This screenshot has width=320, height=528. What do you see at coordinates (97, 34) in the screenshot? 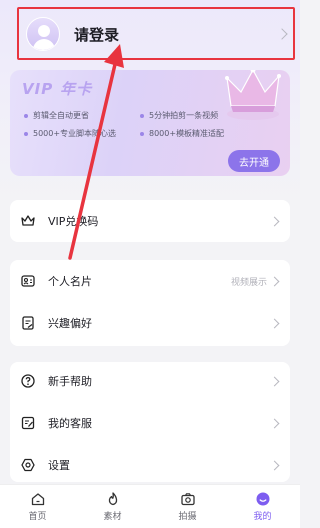
I see `login-label: 请登录` at bounding box center [97, 34].